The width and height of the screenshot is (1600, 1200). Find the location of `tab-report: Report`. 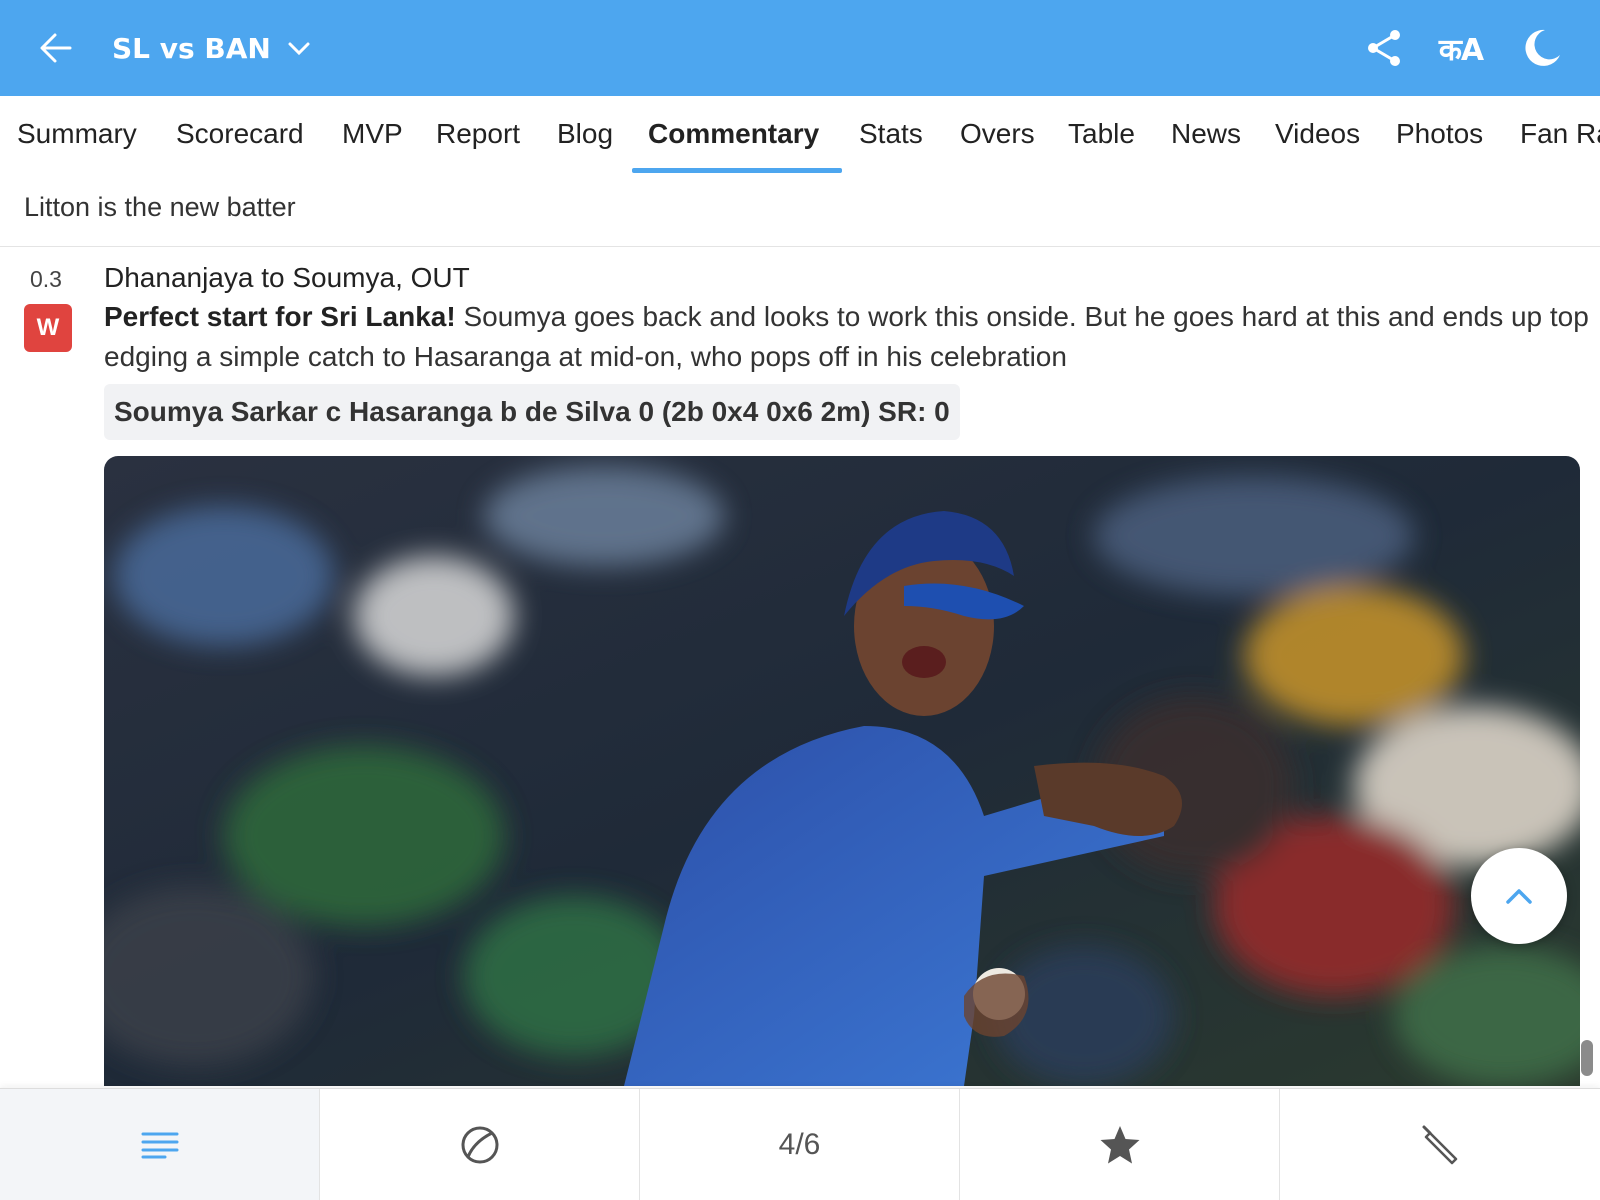

tab-report: Report is located at coordinates (478, 134).